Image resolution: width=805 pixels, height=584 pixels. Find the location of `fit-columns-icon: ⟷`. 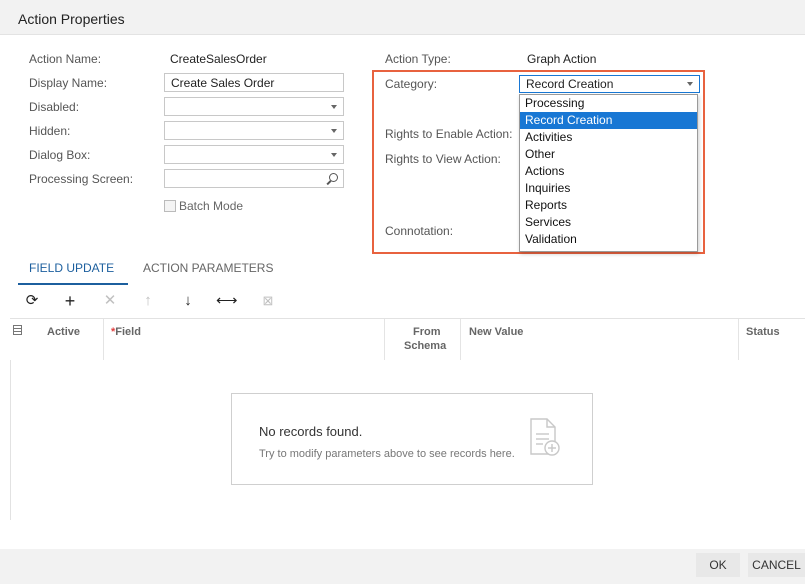

fit-columns-icon: ⟷ is located at coordinates (227, 301).